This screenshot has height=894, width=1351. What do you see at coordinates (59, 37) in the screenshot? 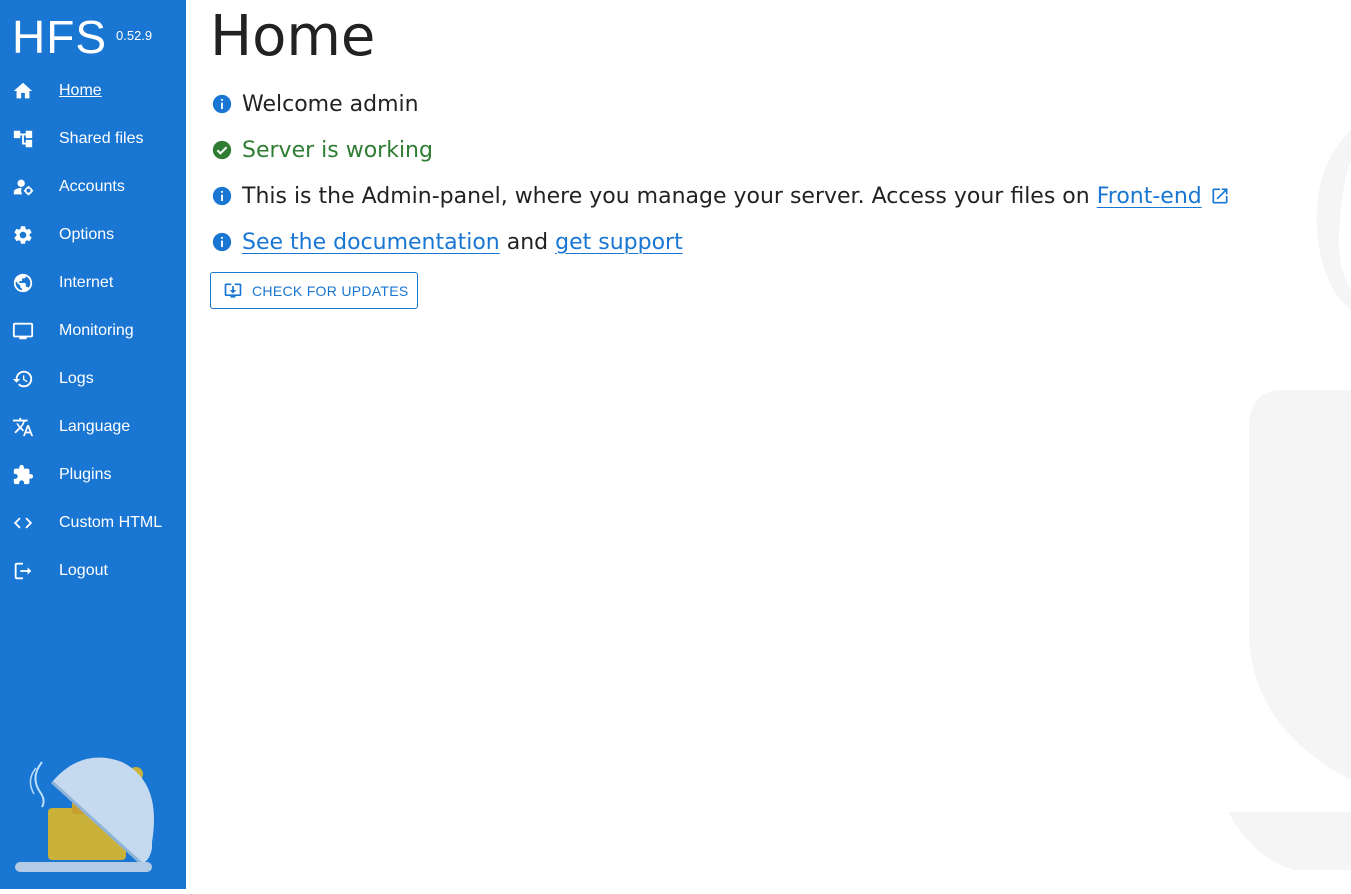
I see `app-name: HFS` at bounding box center [59, 37].